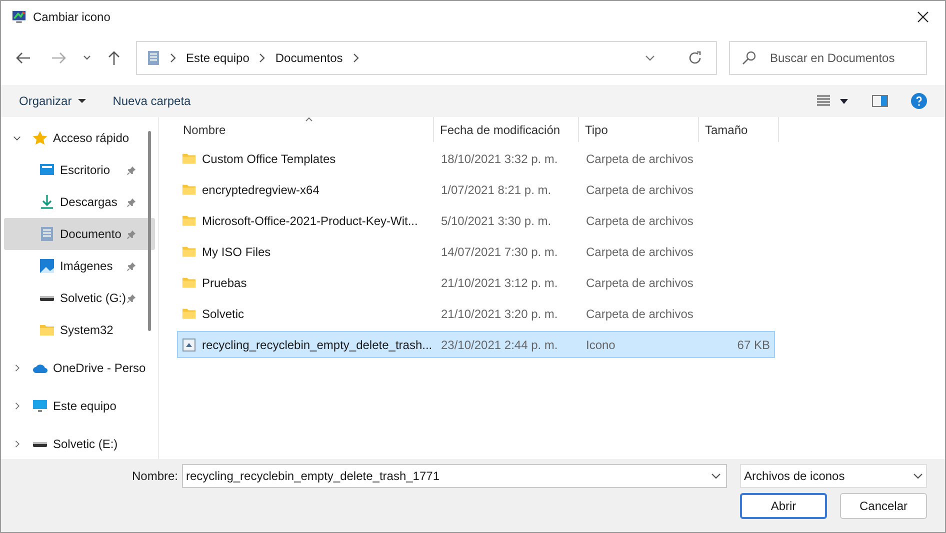 Image resolution: width=946 pixels, height=533 pixels. Describe the element at coordinates (749, 58) in the screenshot. I see `search-icon` at that location.